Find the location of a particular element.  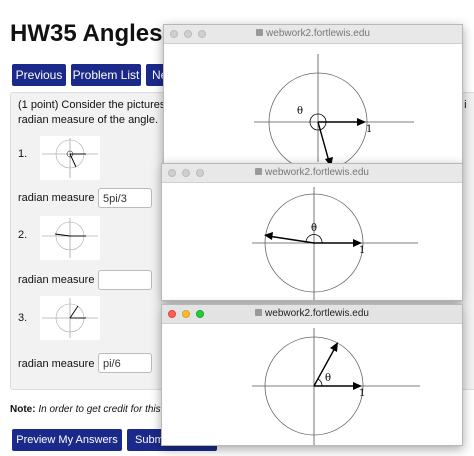

problem-list-button: Problem List is located at coordinates (106, 75).